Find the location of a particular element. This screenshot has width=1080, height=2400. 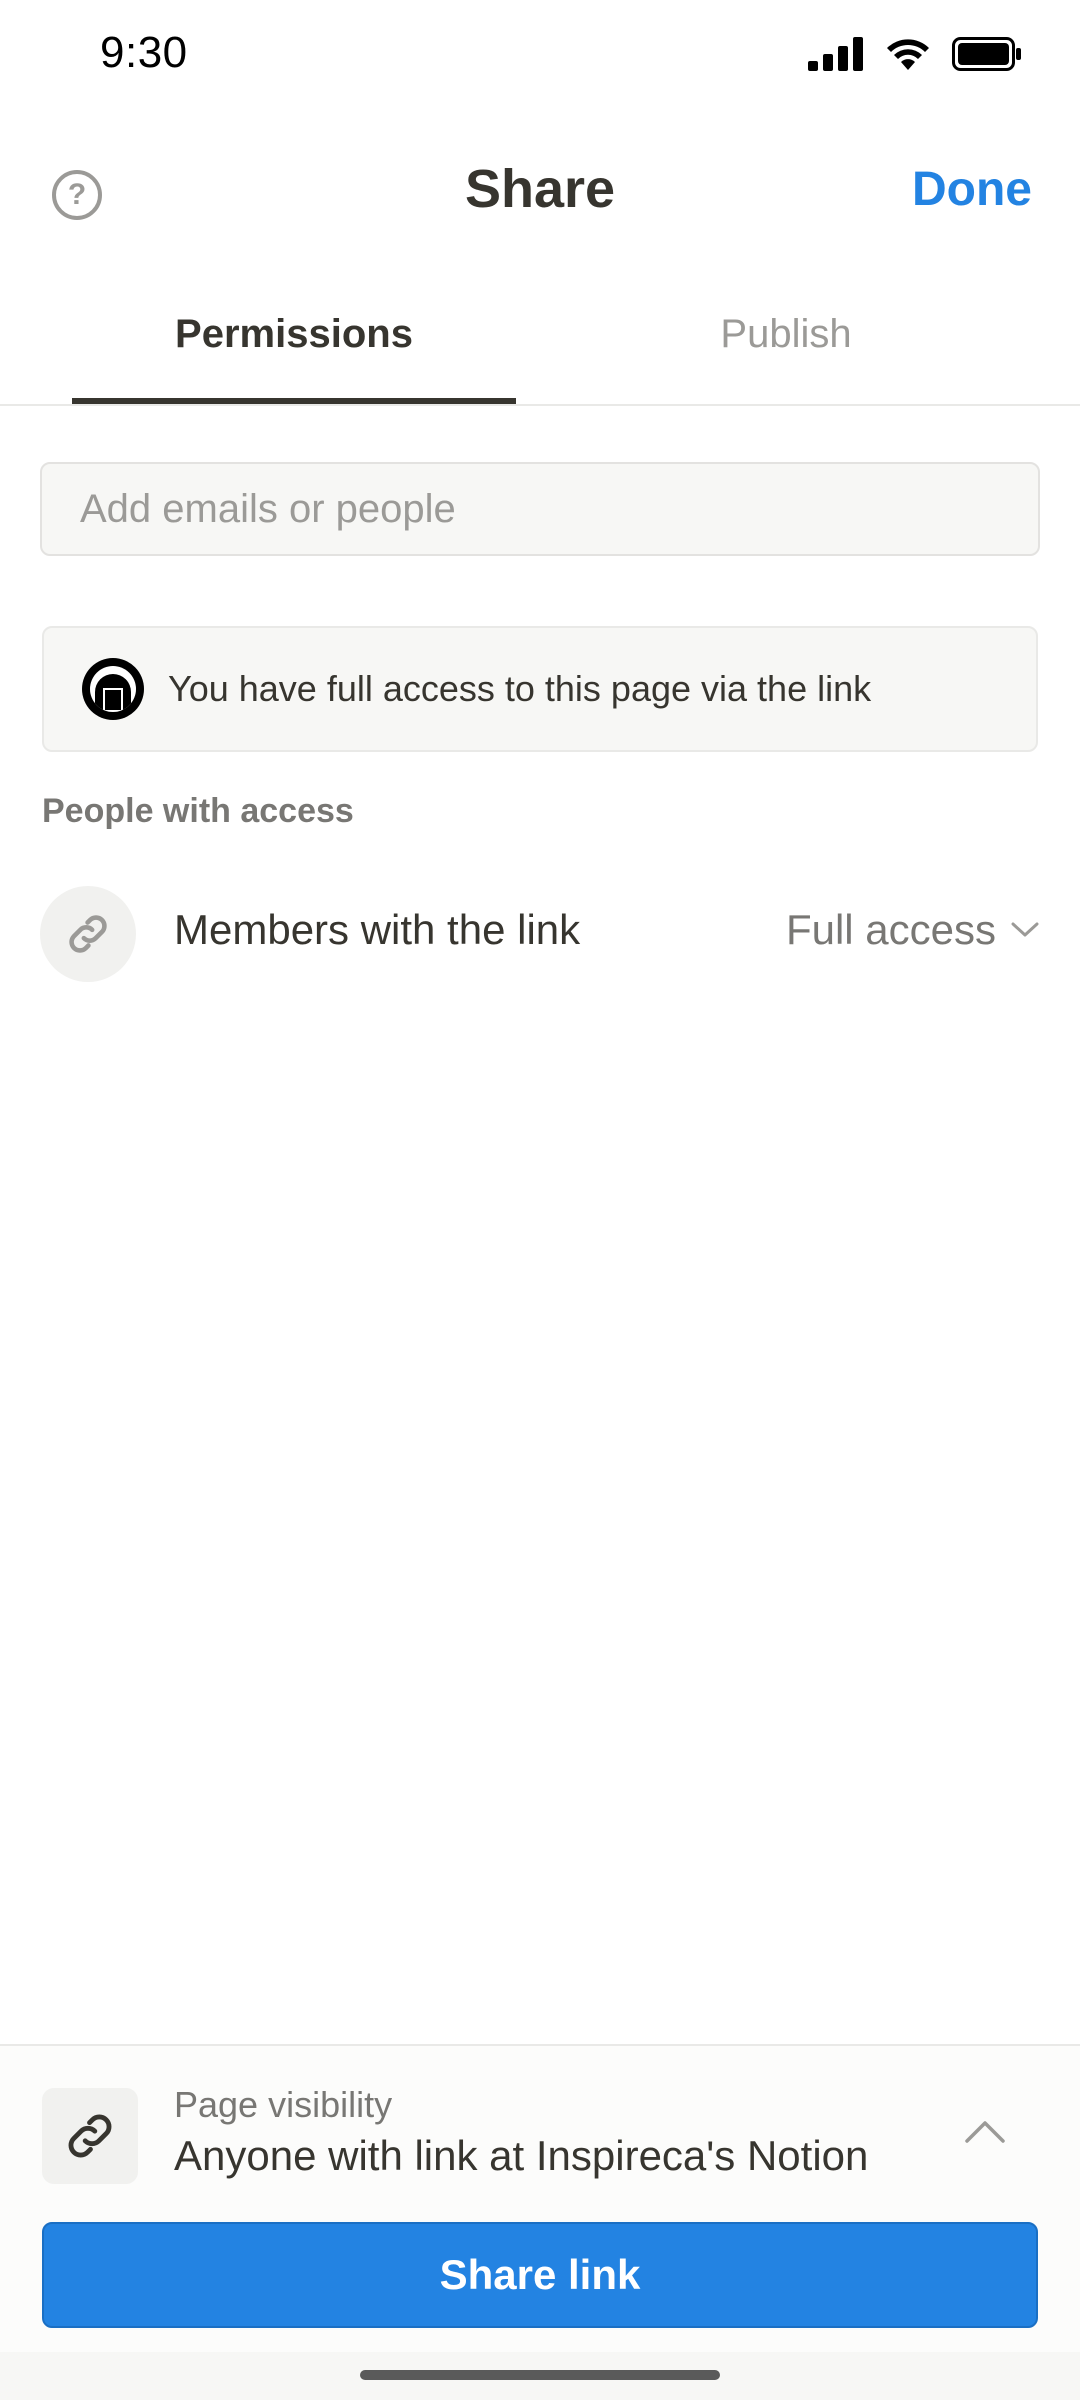

home-indicator is located at coordinates (540, 2375).